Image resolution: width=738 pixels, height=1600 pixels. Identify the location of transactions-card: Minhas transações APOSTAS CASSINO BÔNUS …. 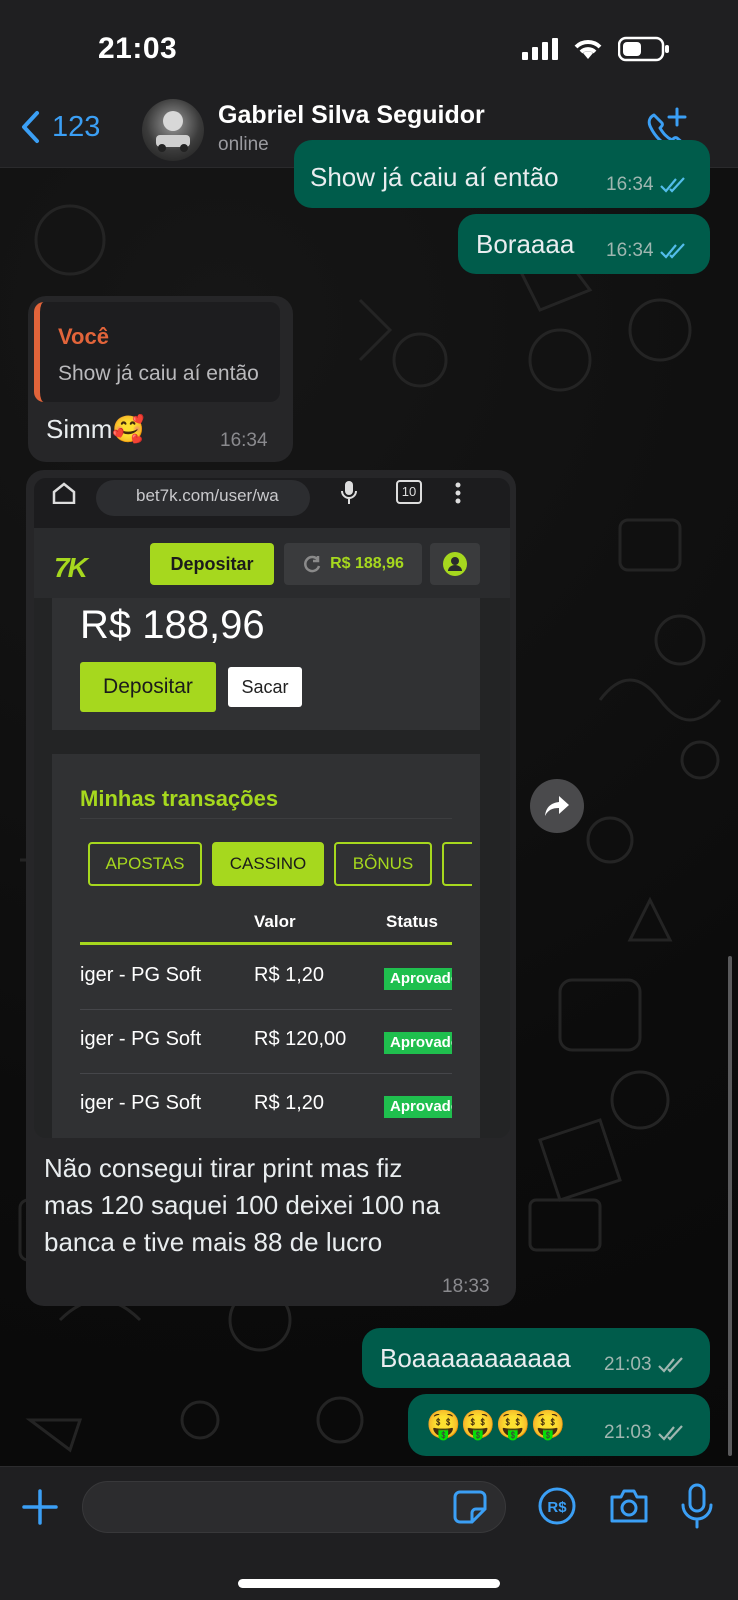
(266, 946).